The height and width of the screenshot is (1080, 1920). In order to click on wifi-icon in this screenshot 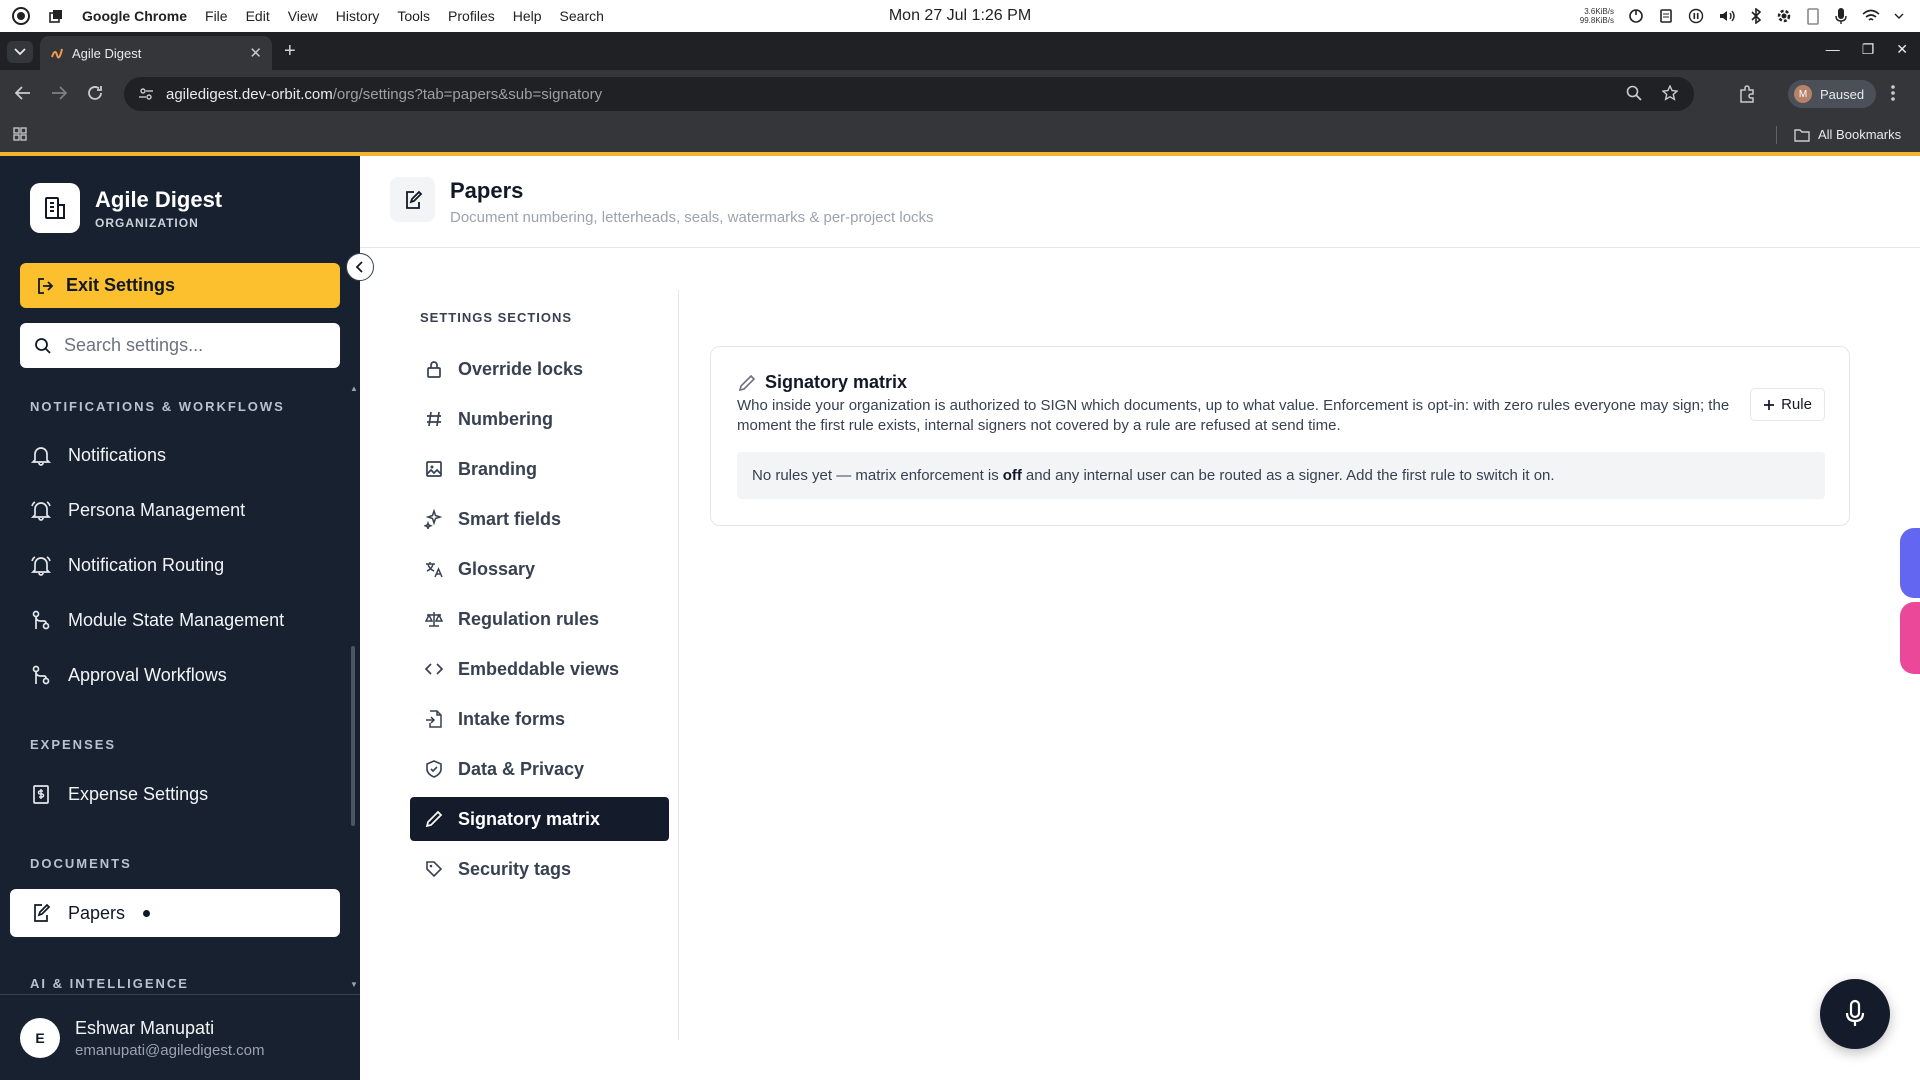, I will do `click(1871, 16)`.